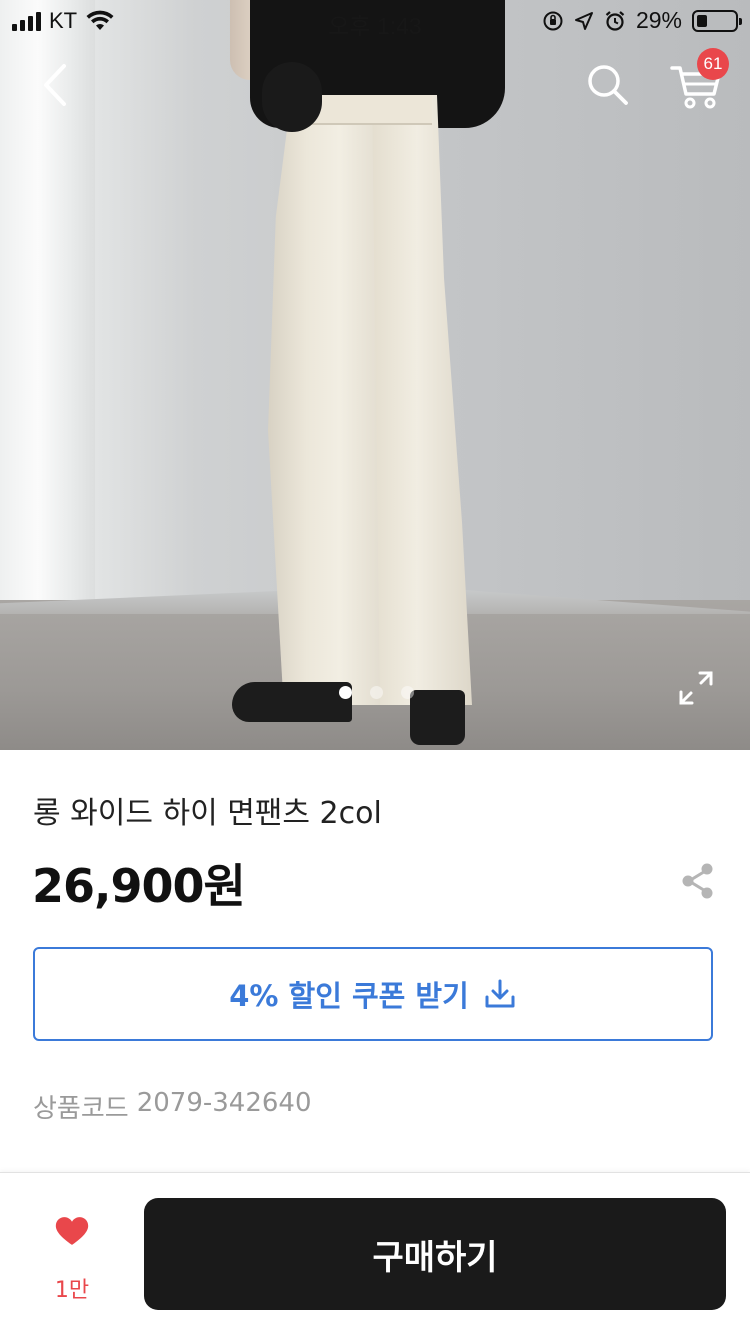  What do you see at coordinates (139, 886) in the screenshot?
I see `product-price: 26,900원` at bounding box center [139, 886].